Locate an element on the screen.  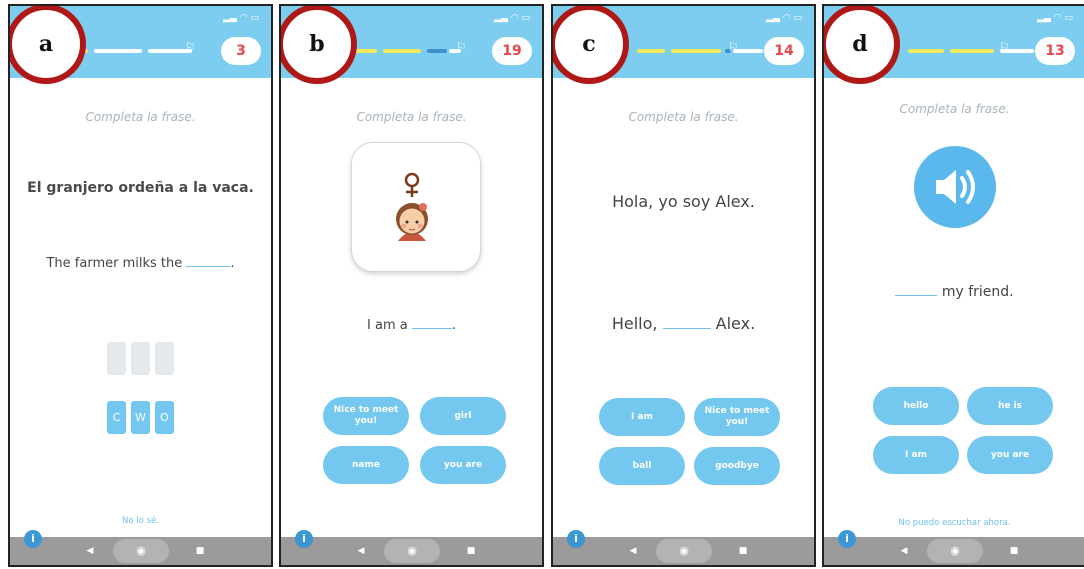
speaker-icon is located at coordinates (955, 187).